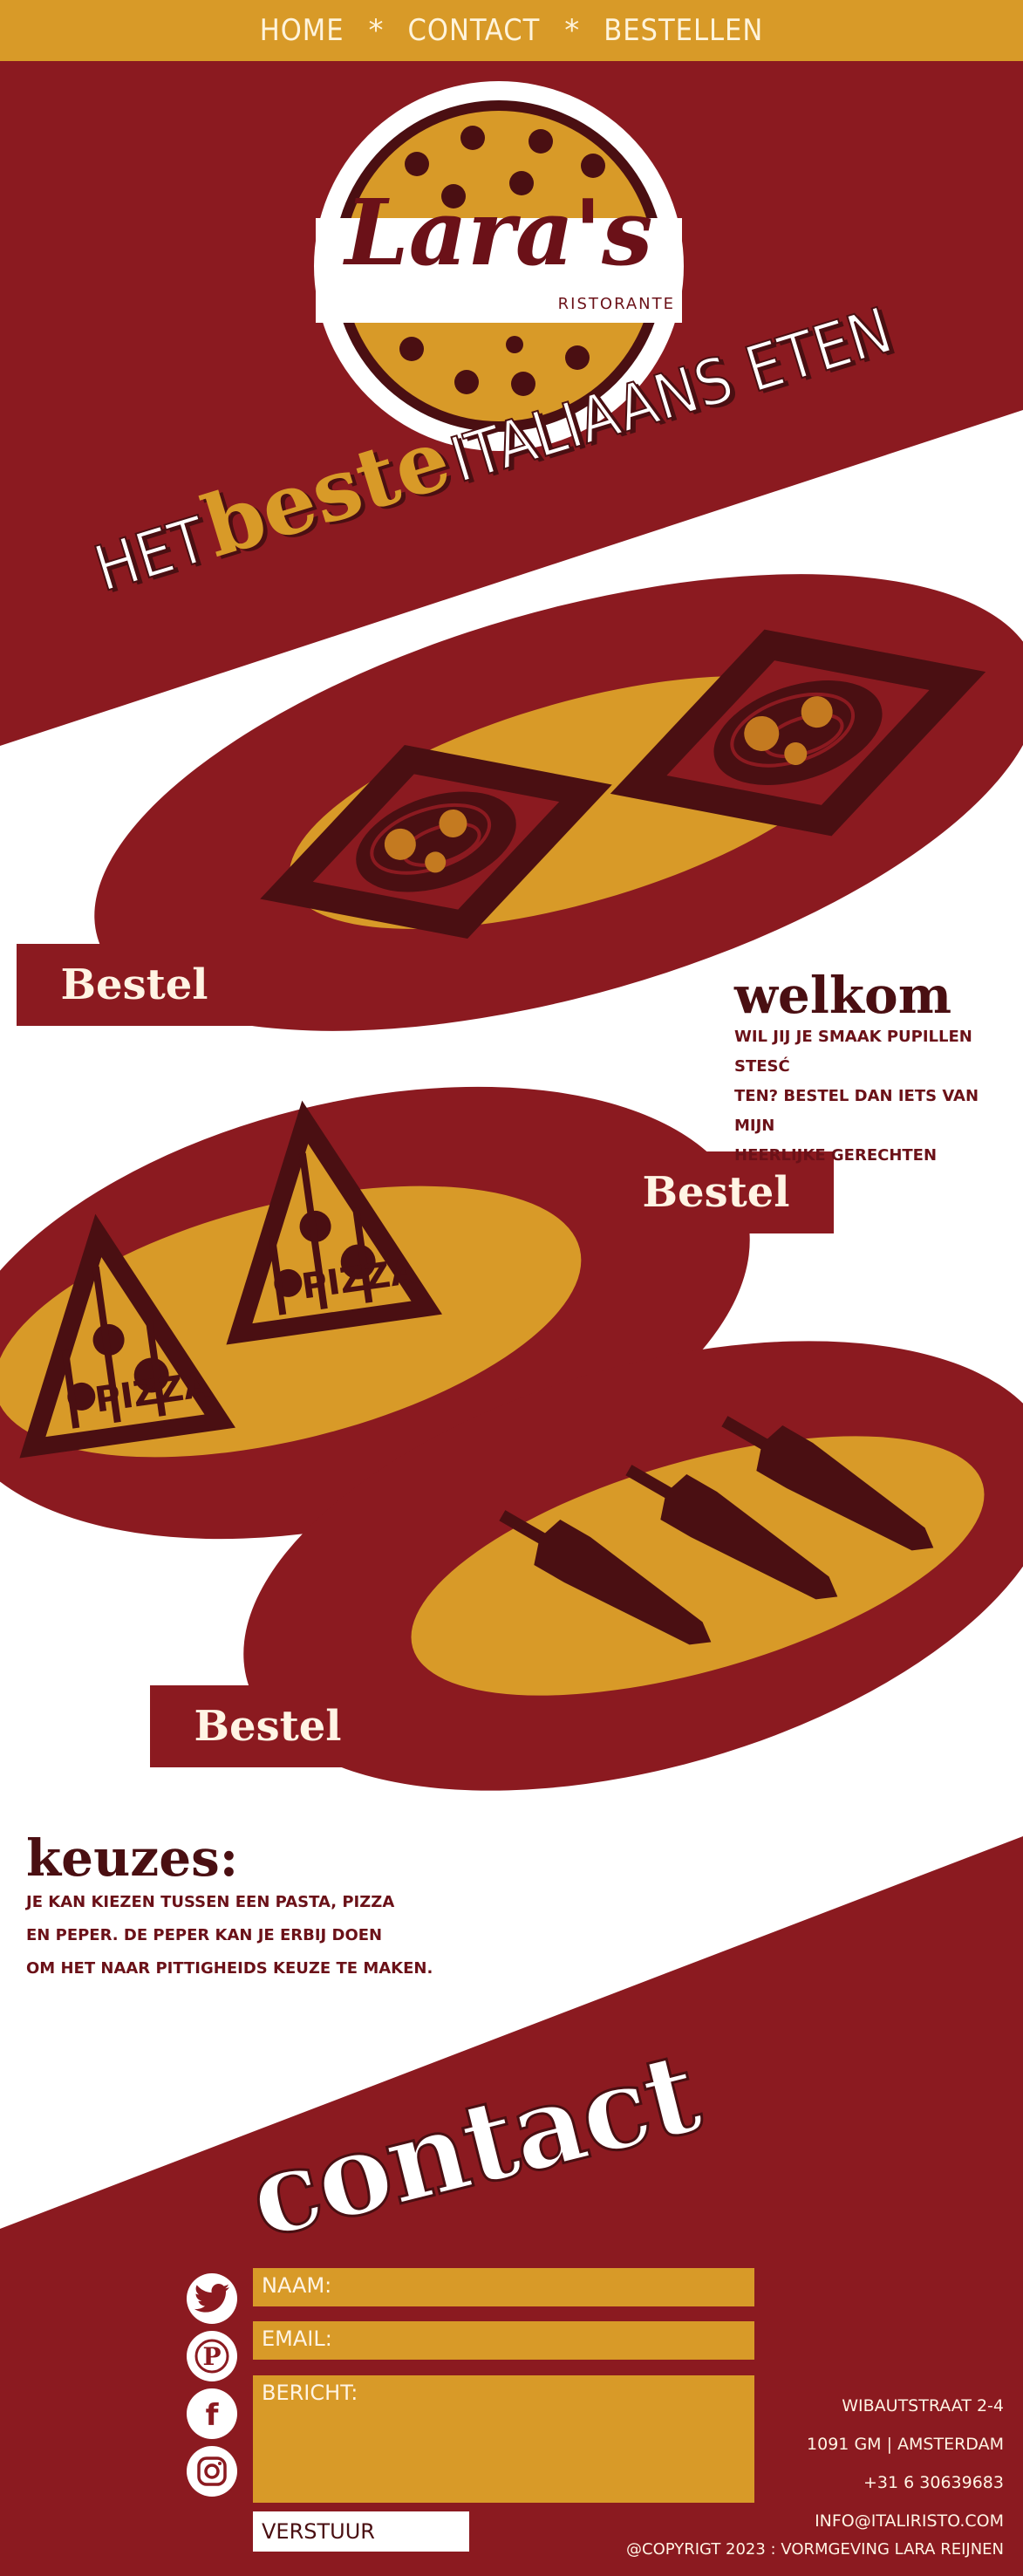 The image size is (1023, 2576). What do you see at coordinates (132, 1858) in the screenshot?
I see `keuzes-title: keuzes:` at bounding box center [132, 1858].